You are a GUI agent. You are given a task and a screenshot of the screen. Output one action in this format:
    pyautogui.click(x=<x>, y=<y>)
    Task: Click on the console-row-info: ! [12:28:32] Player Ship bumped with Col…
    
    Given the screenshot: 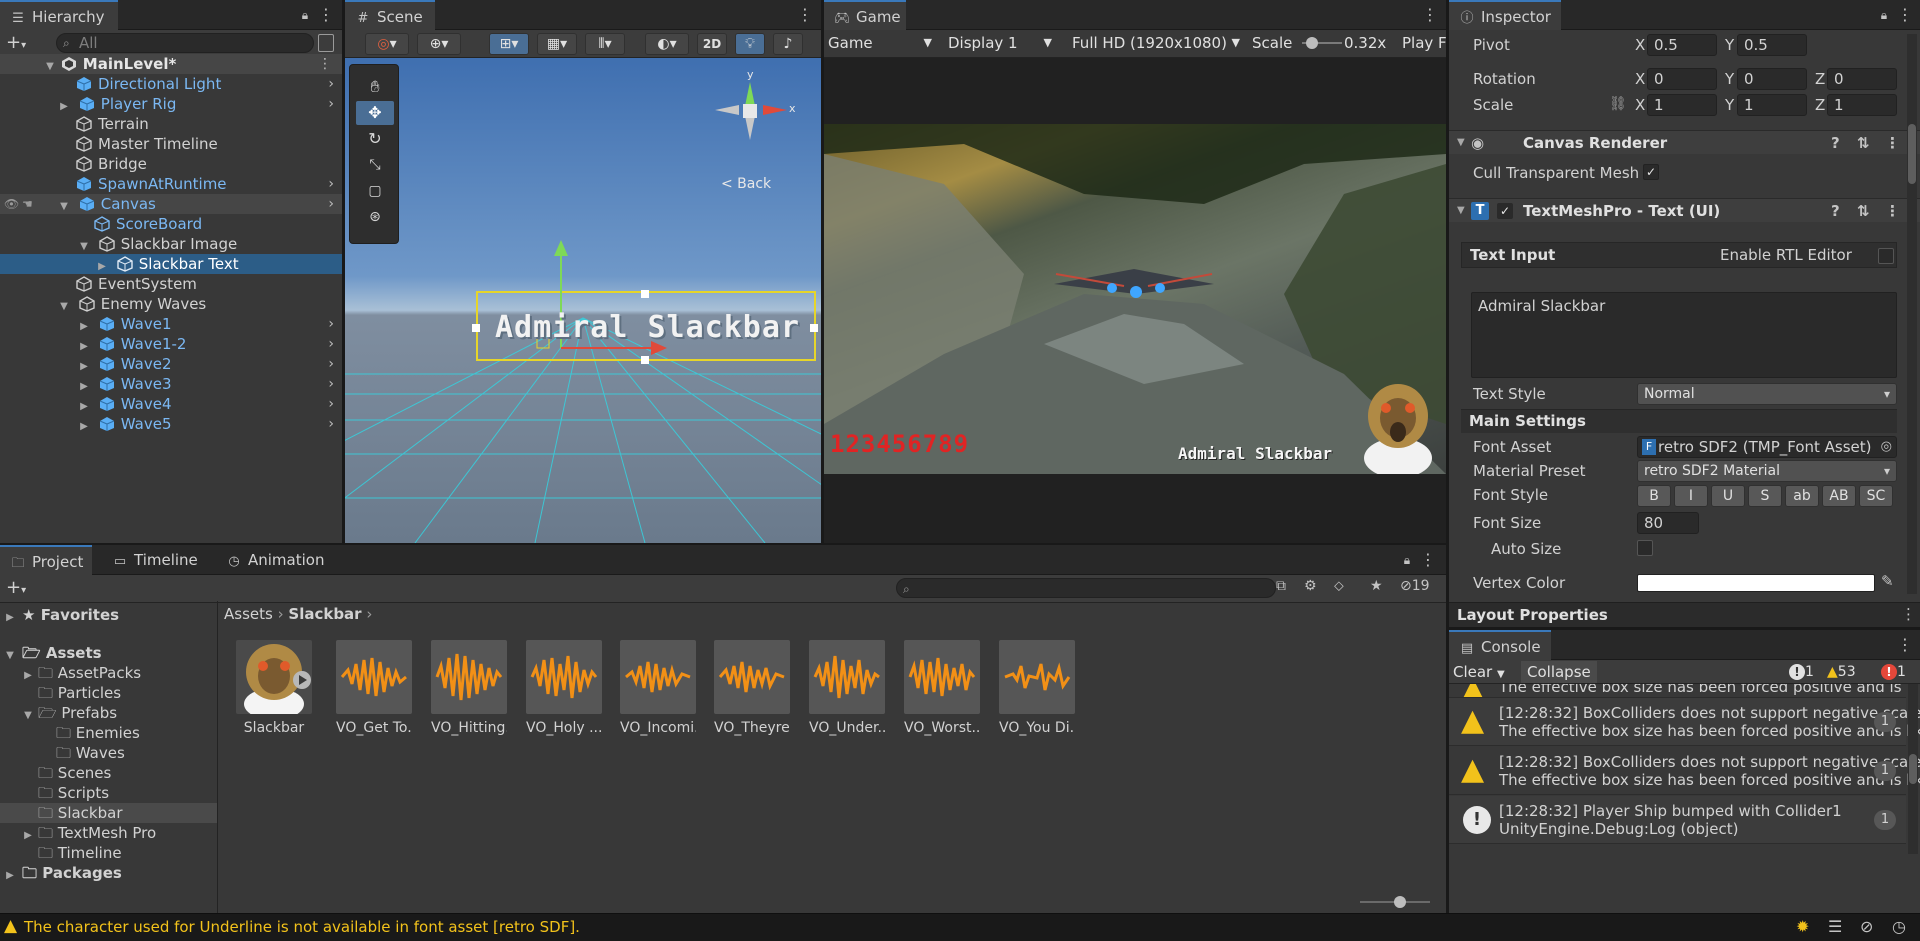 What is the action you would take?
    pyautogui.click(x=1677, y=820)
    